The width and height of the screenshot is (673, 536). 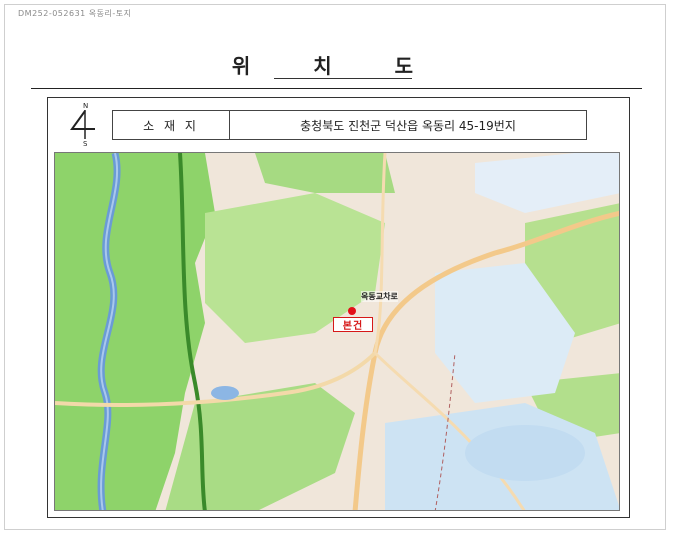 What do you see at coordinates (336, 88) in the screenshot?
I see `header-rule` at bounding box center [336, 88].